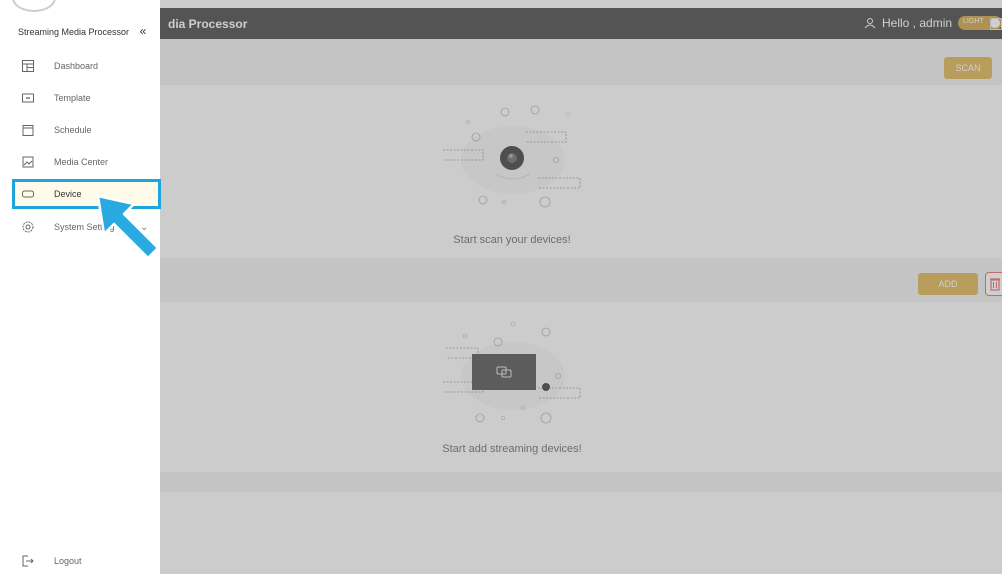 The image size is (1002, 574). I want to click on chevron-down-icon: ⌄, so click(144, 227).